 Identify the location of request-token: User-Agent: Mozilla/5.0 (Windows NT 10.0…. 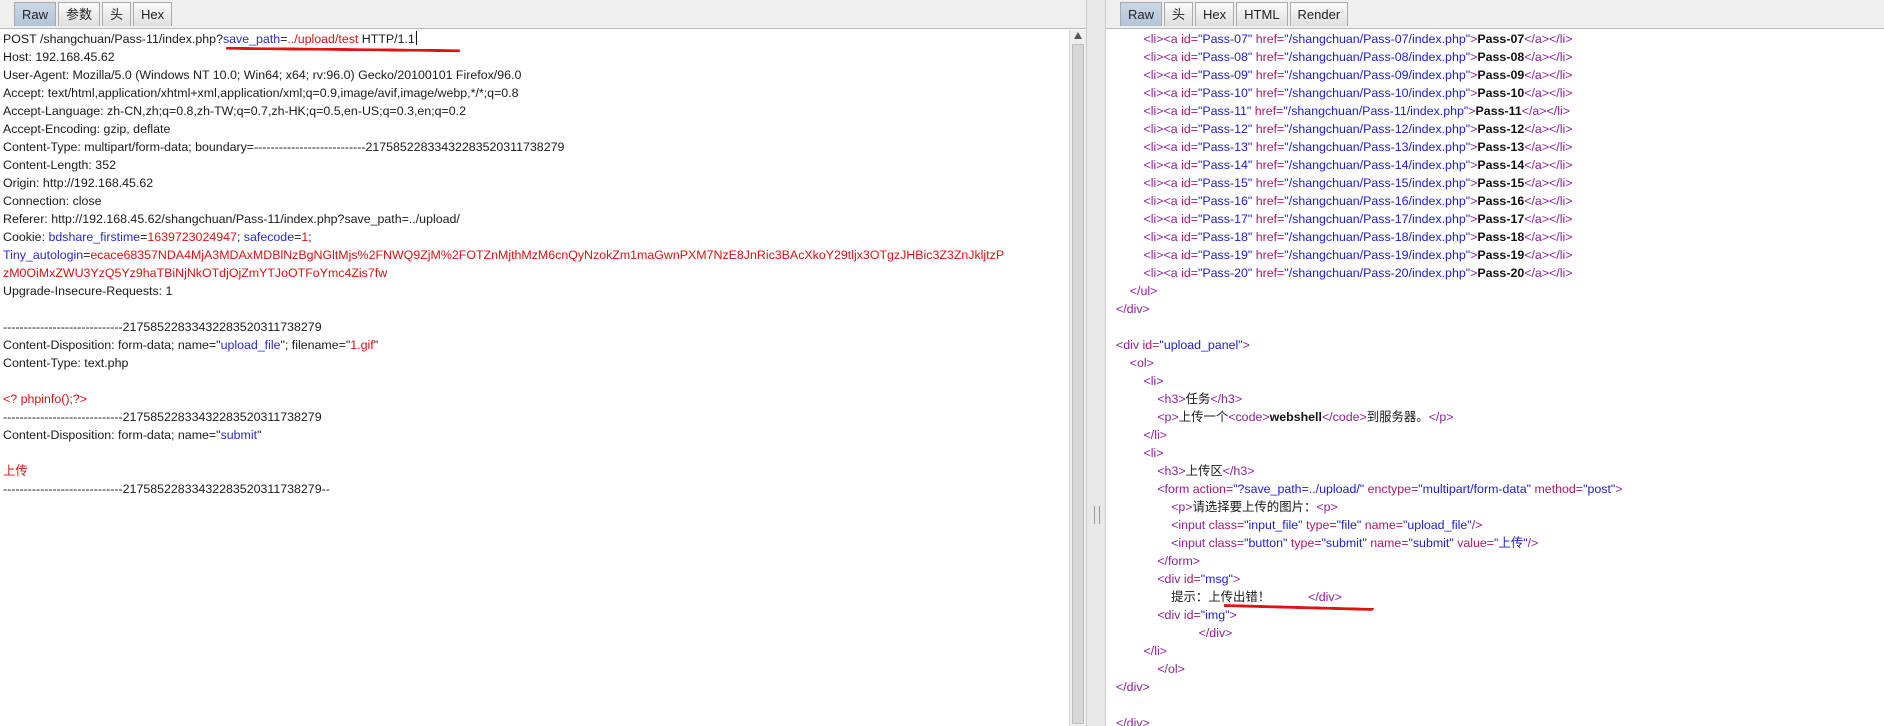
(262, 75).